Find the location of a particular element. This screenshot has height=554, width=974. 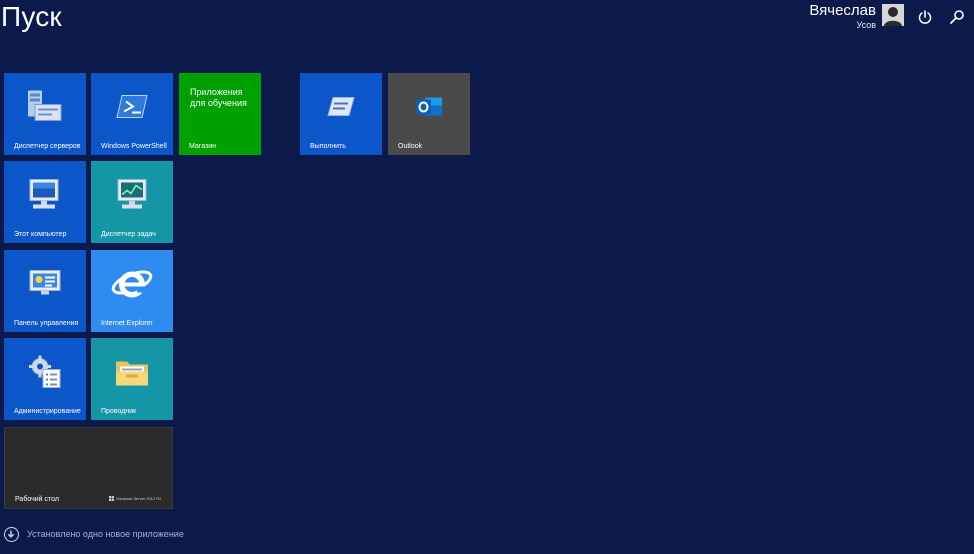

tile-label: Этот компьютер is located at coordinates (40, 234).